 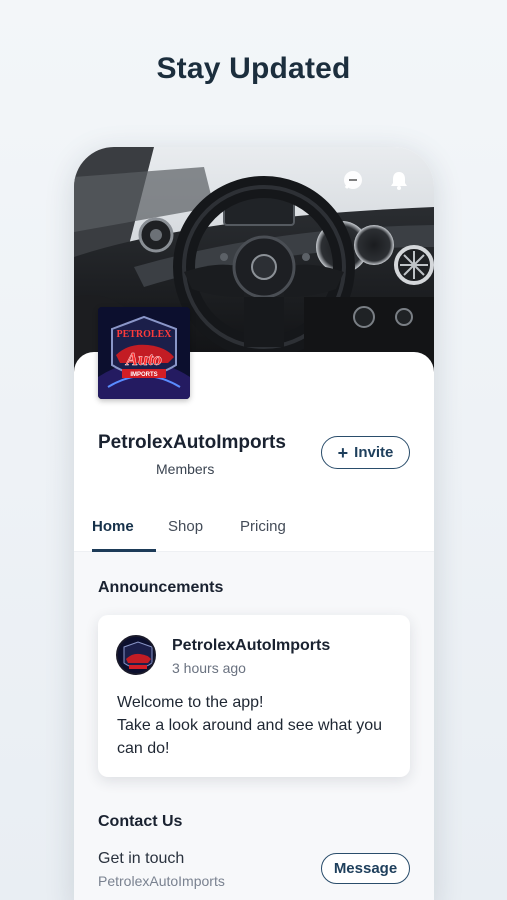 I want to click on header-icons, so click(x=376, y=180).